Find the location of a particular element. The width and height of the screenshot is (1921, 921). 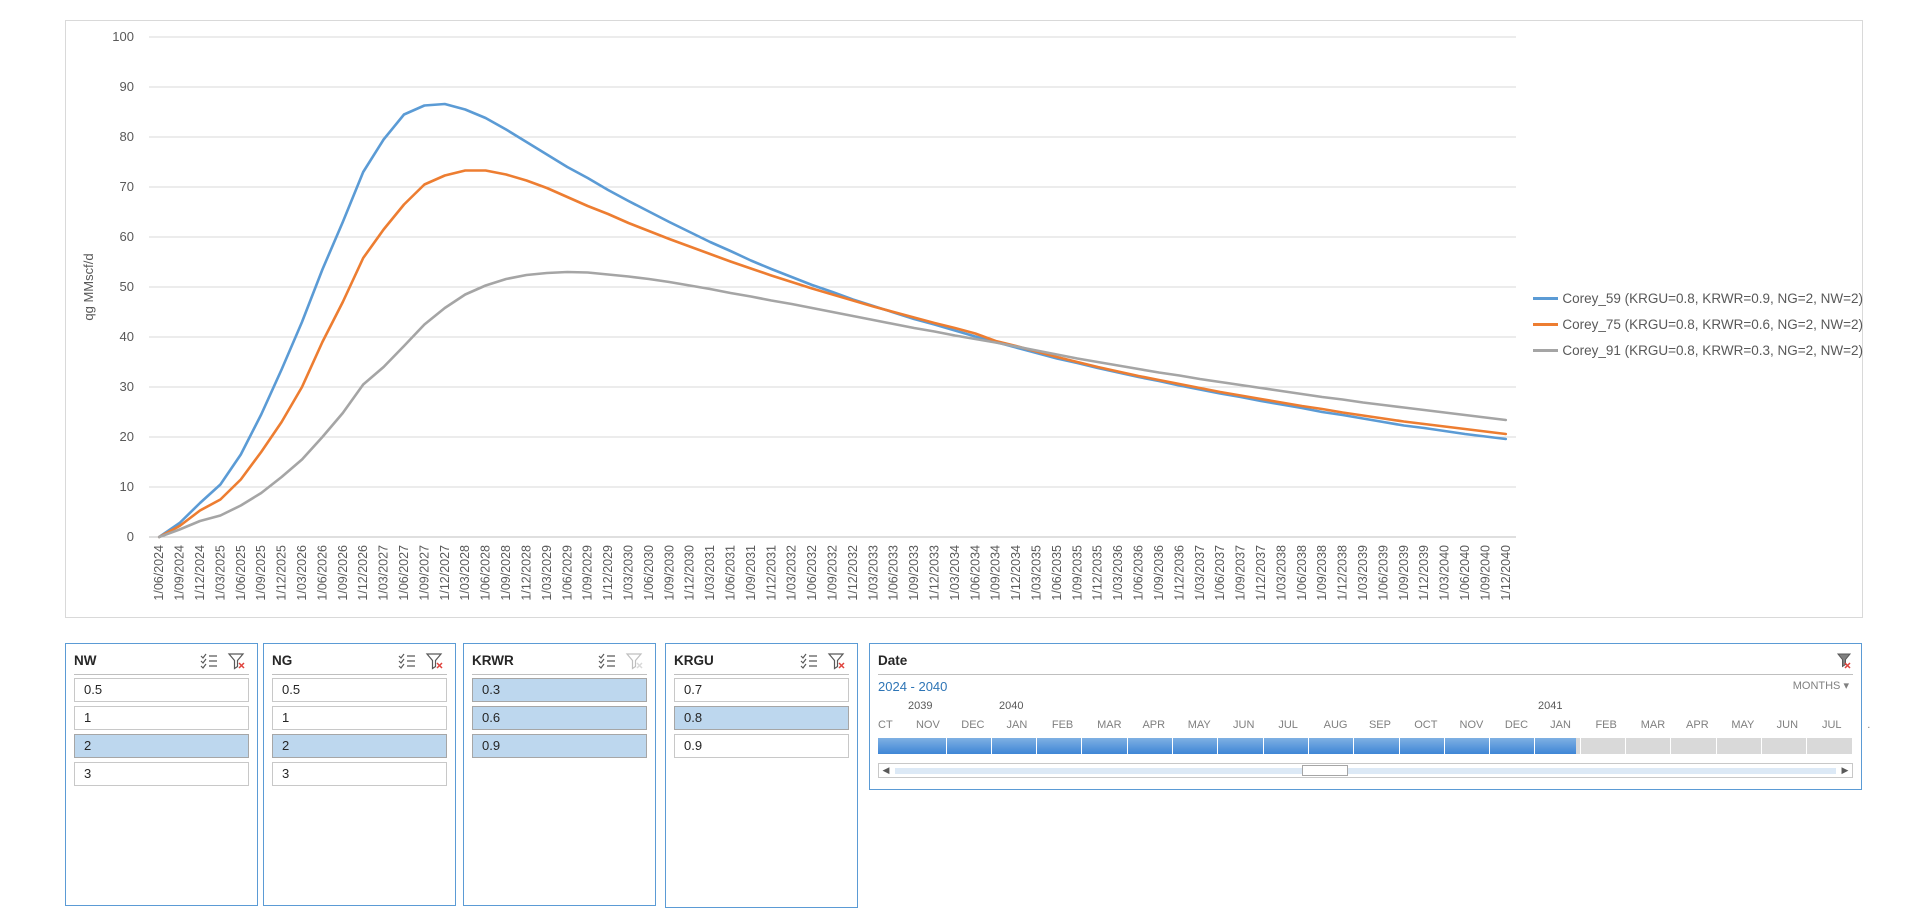

timeline-bar is located at coordinates (1388, 746).